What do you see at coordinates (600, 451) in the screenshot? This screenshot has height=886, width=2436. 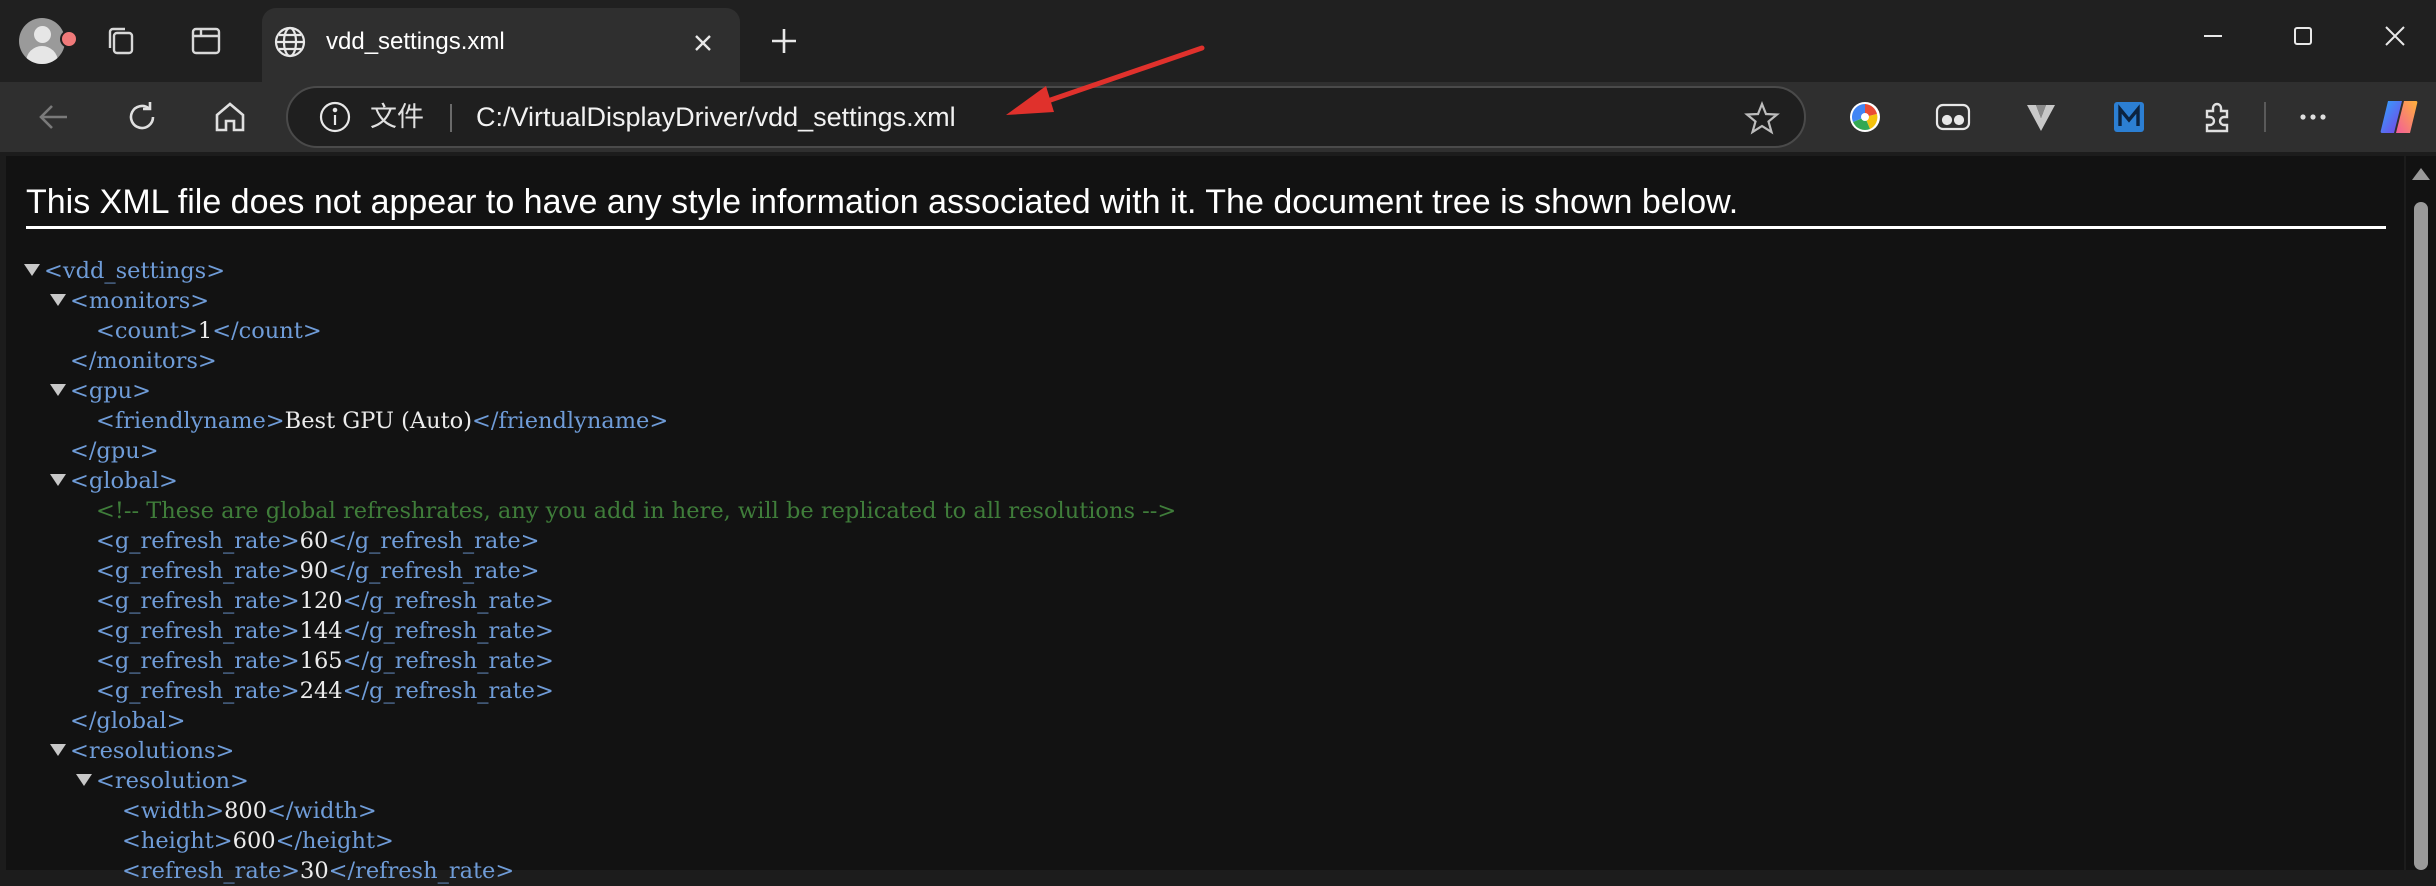 I see `xml-line: </gpu>` at bounding box center [600, 451].